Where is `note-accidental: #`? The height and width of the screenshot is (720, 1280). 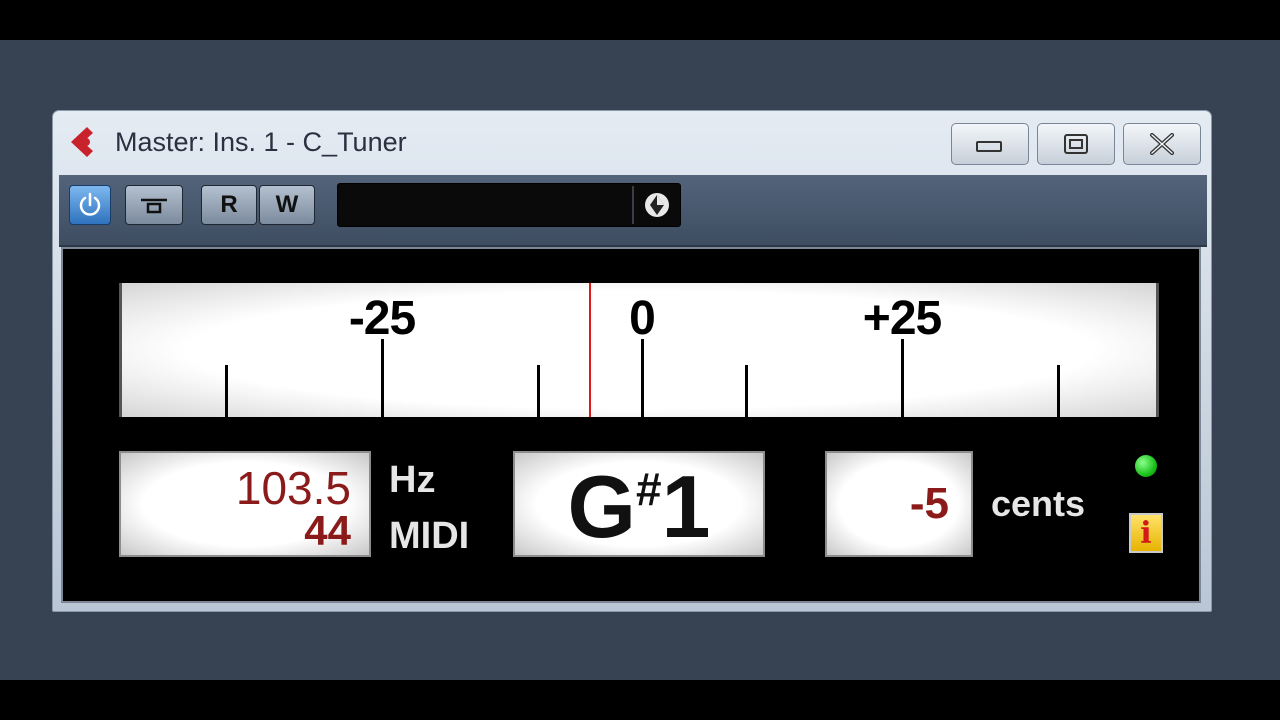 note-accidental: # is located at coordinates (648, 489).